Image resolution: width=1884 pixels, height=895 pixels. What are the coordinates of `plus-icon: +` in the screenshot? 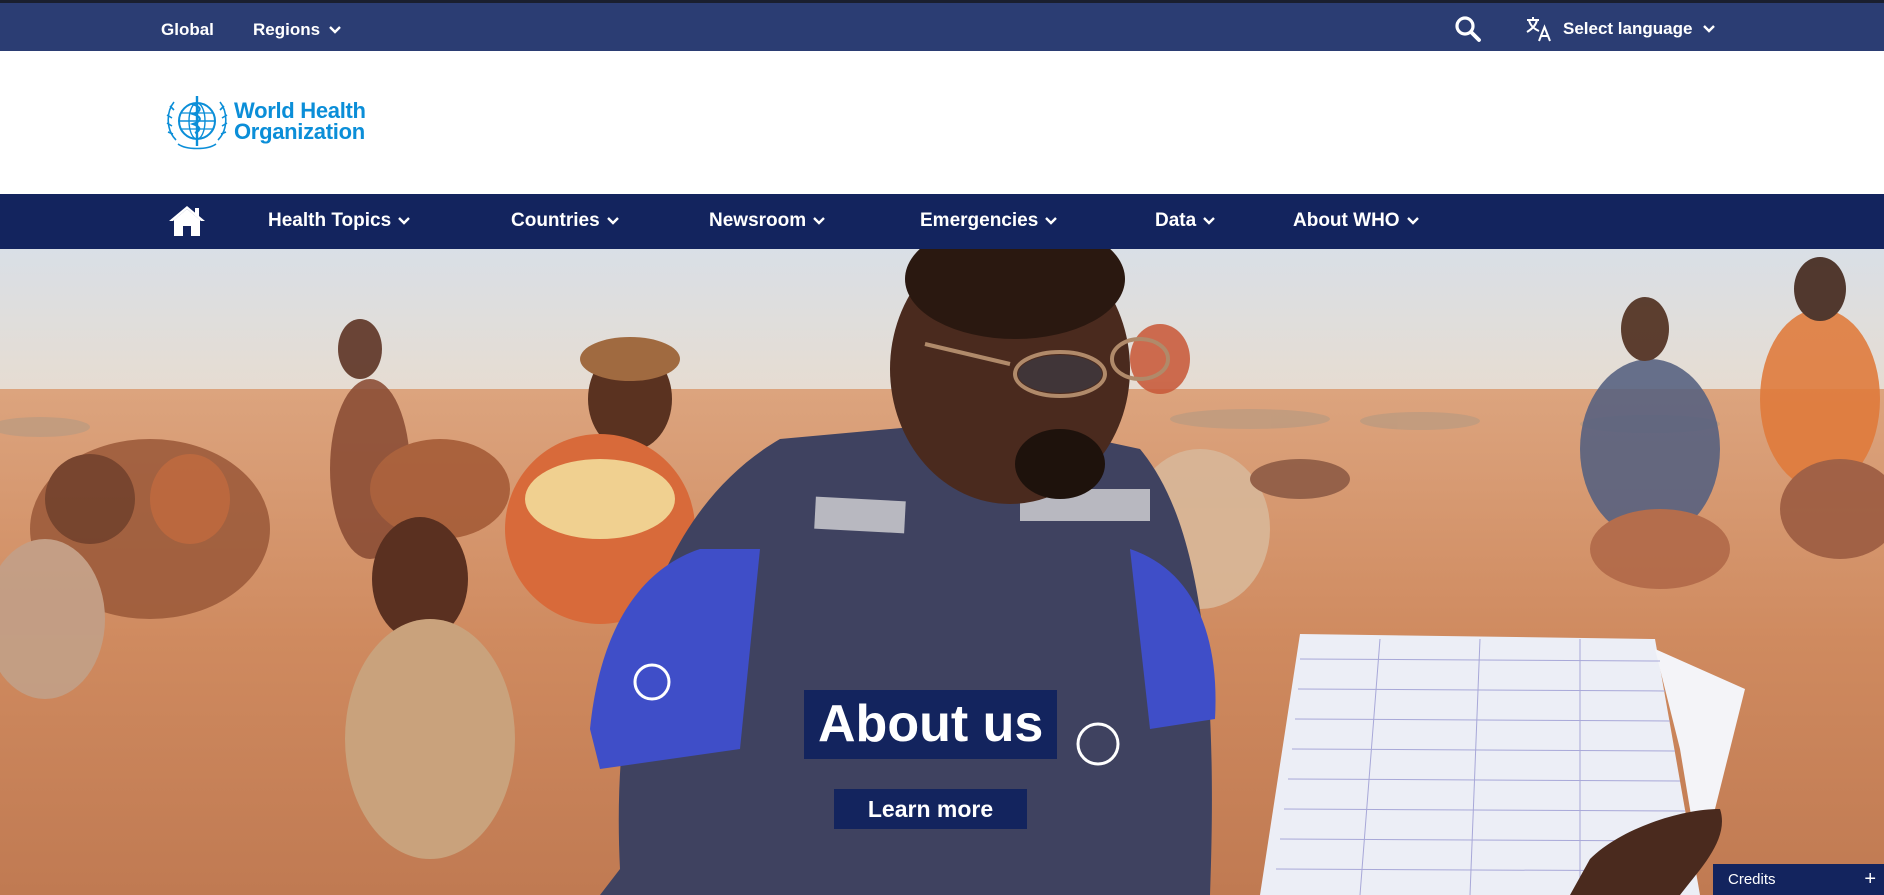 It's located at (1870, 879).